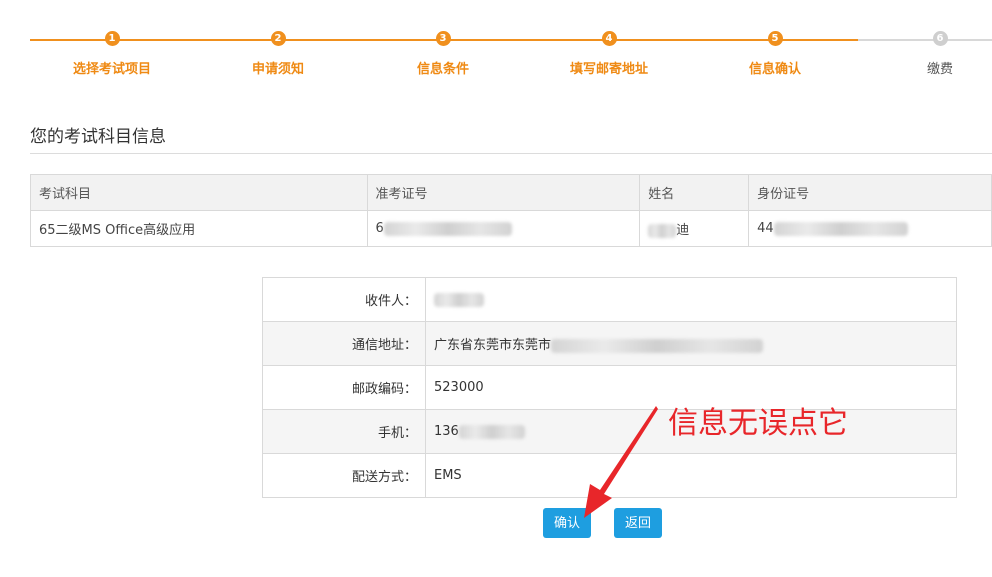 This screenshot has width=992, height=577. I want to click on annotation-arrow-icon, so click(621, 462).